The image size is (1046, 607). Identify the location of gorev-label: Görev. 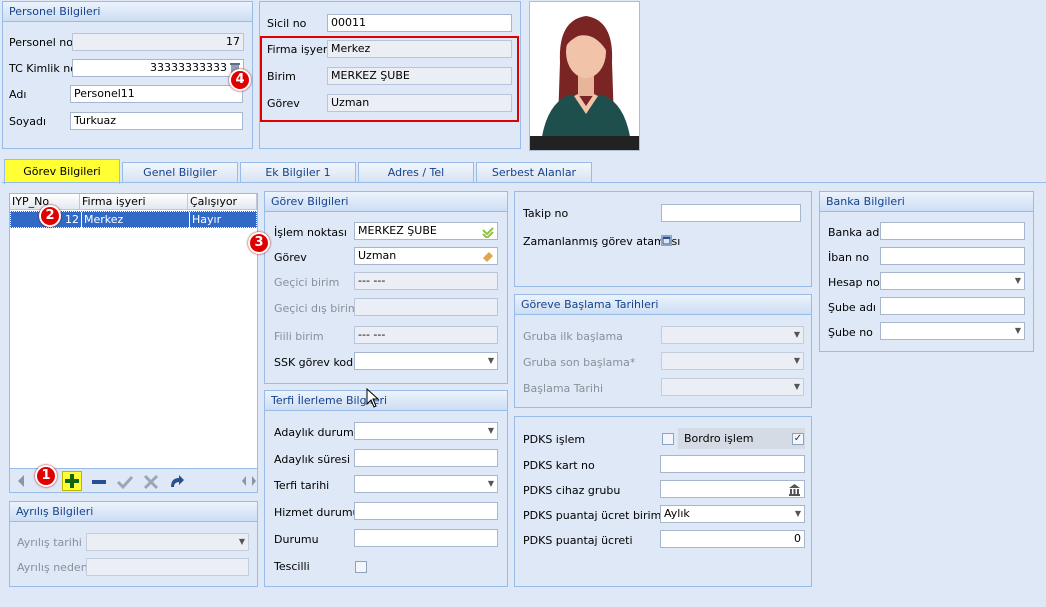
(283, 103).